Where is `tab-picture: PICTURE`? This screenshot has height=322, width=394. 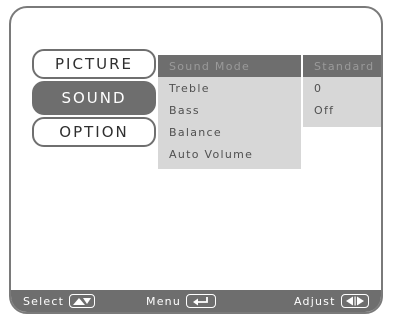
tab-picture: PICTURE is located at coordinates (94, 64).